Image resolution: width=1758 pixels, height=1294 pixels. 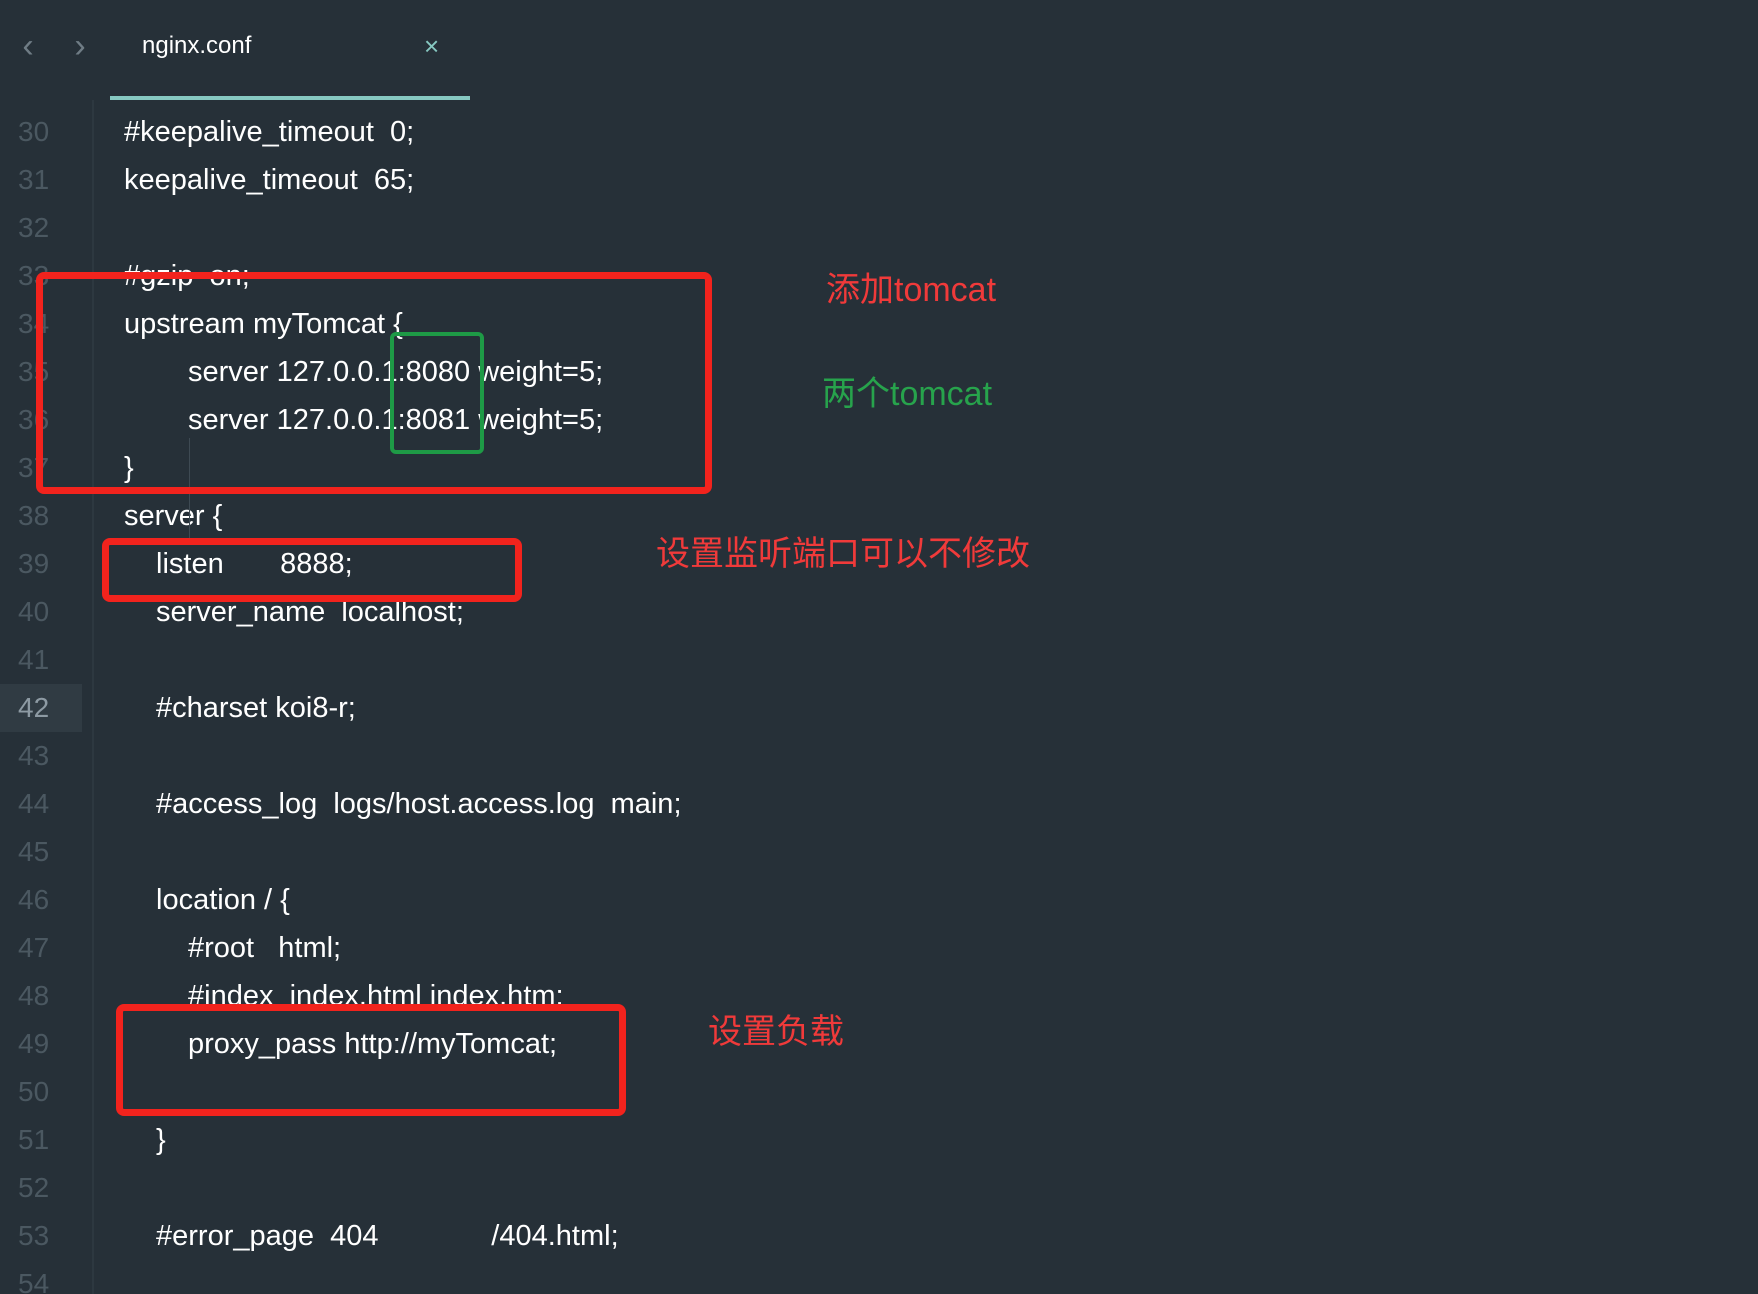 What do you see at coordinates (879, 50) in the screenshot?
I see `tab-bar: ‹ › nginx.conf ×` at bounding box center [879, 50].